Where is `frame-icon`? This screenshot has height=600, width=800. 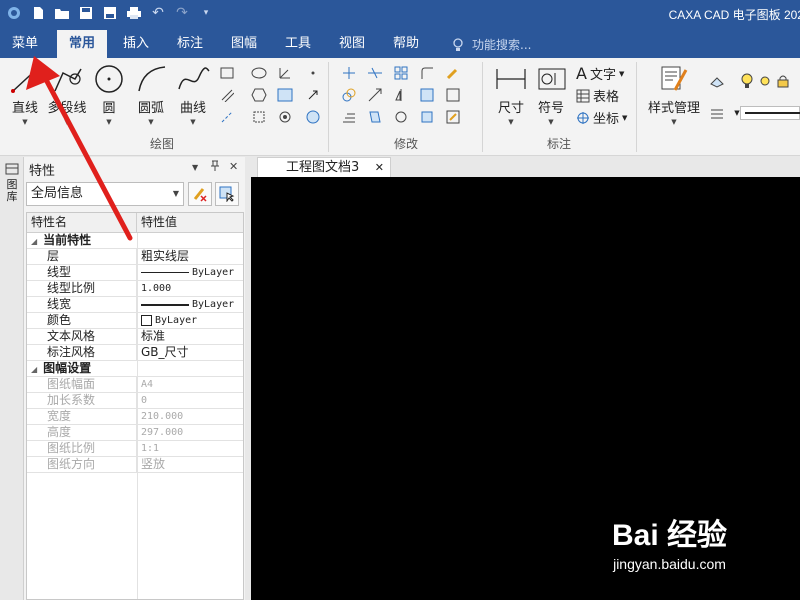 frame-icon is located at coordinates (453, 95).